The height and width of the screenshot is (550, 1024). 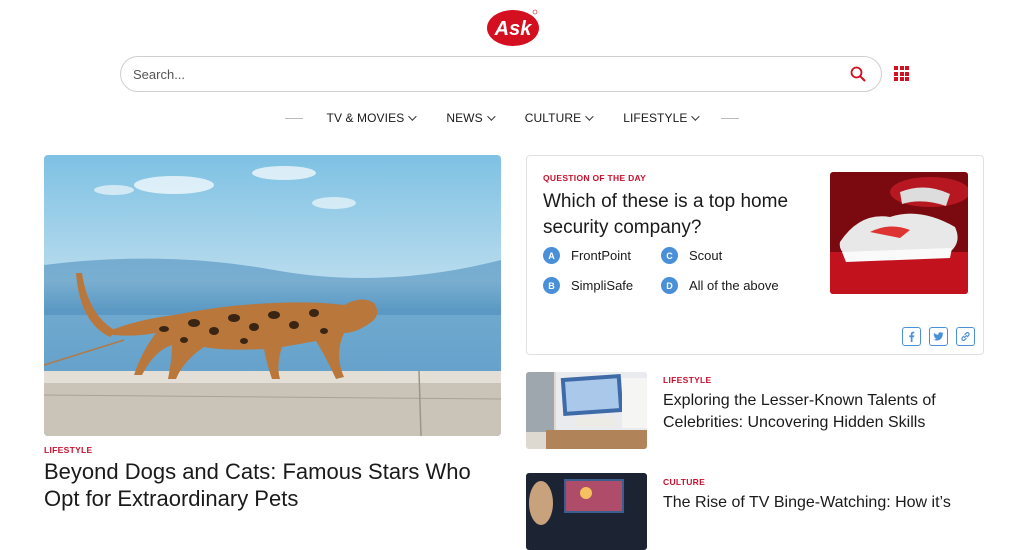 I want to click on qotd-option-a: A FrontPoint, so click(x=587, y=255).